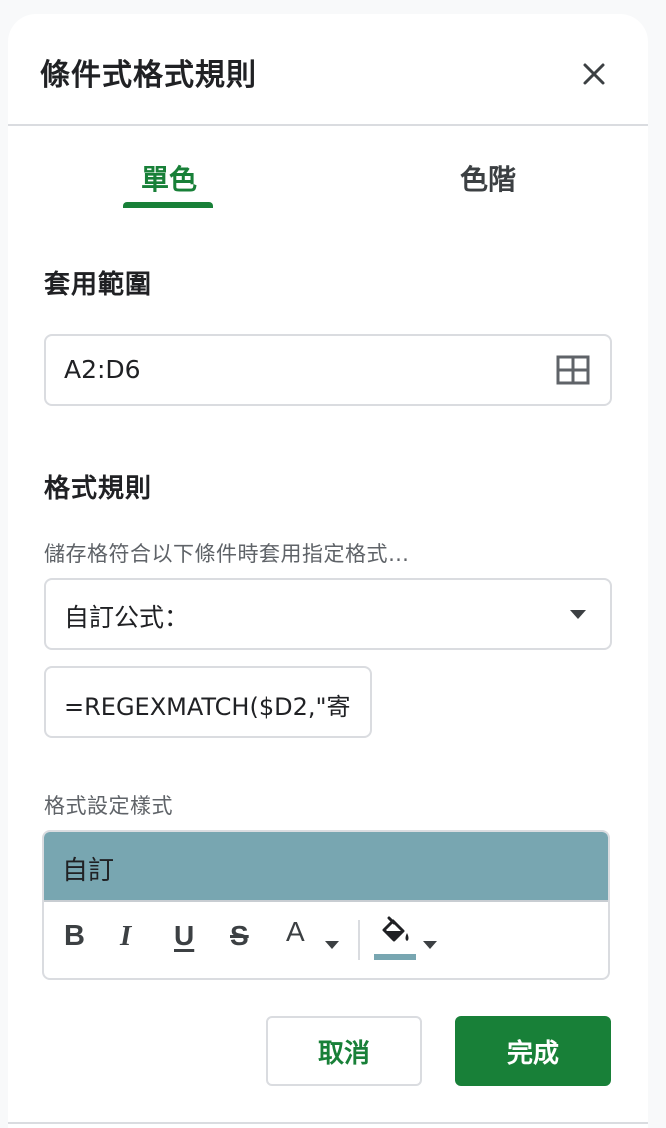  Describe the element at coordinates (328, 70) in the screenshot. I see `panel-header: 條件式格式規則` at that location.